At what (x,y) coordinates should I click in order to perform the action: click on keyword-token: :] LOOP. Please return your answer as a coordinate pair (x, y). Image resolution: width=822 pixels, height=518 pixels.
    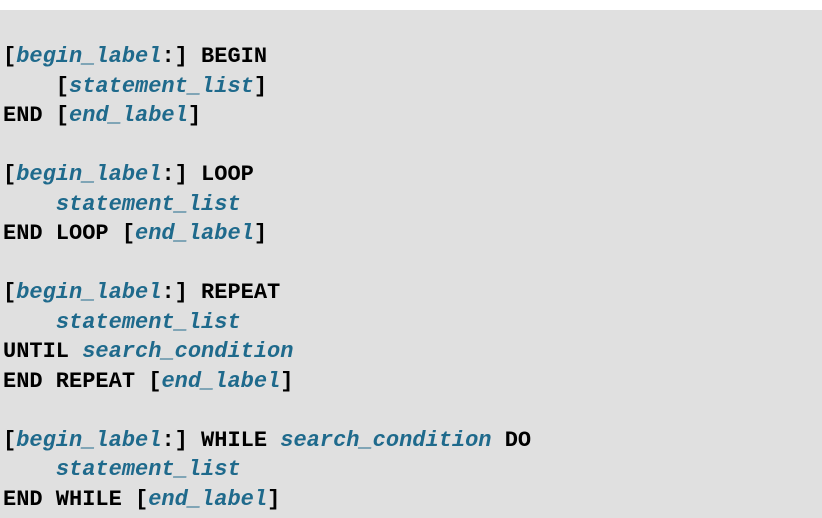
    Looking at the image, I should click on (207, 174).